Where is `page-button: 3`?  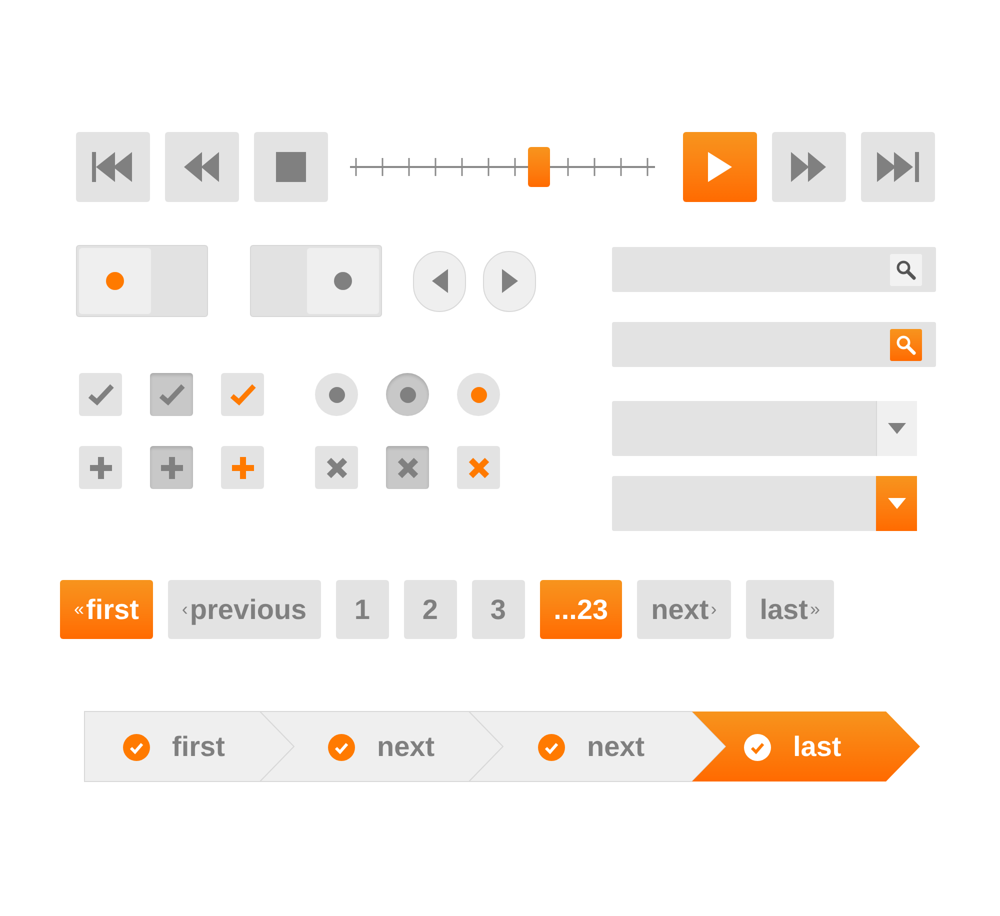
page-button: 3 is located at coordinates (498, 609).